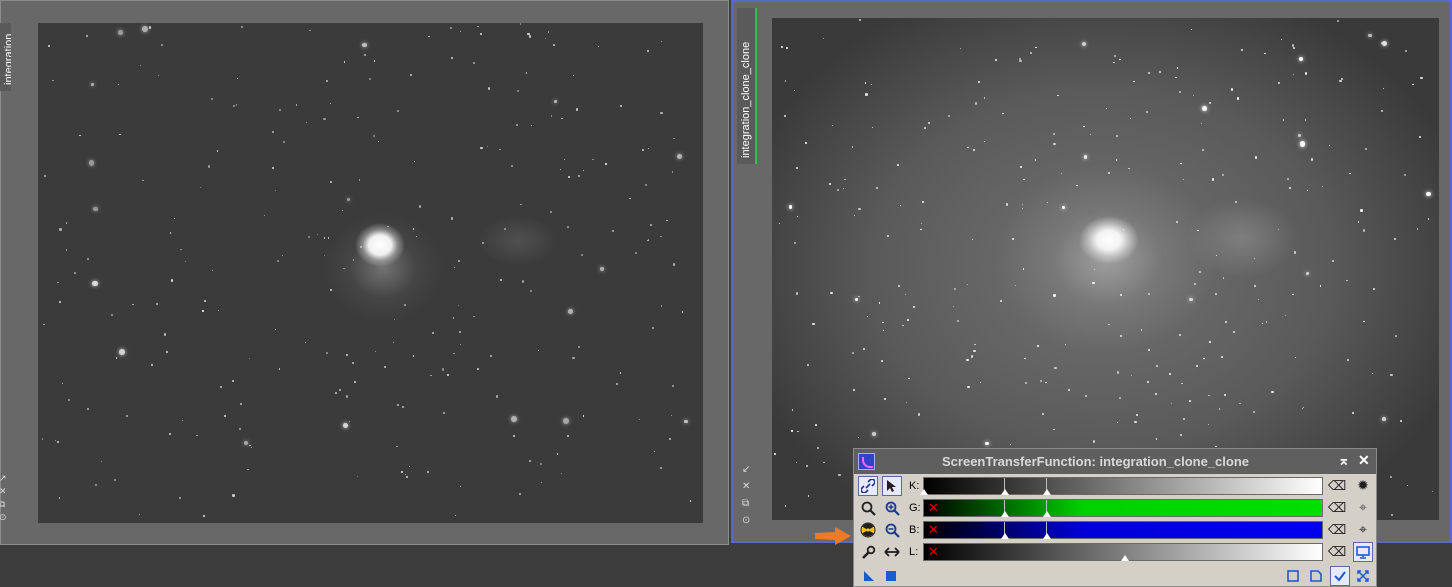 This screenshot has height=587, width=1452. What do you see at coordinates (1123, 508) in the screenshot?
I see `stf-slider-g: ✕` at bounding box center [1123, 508].